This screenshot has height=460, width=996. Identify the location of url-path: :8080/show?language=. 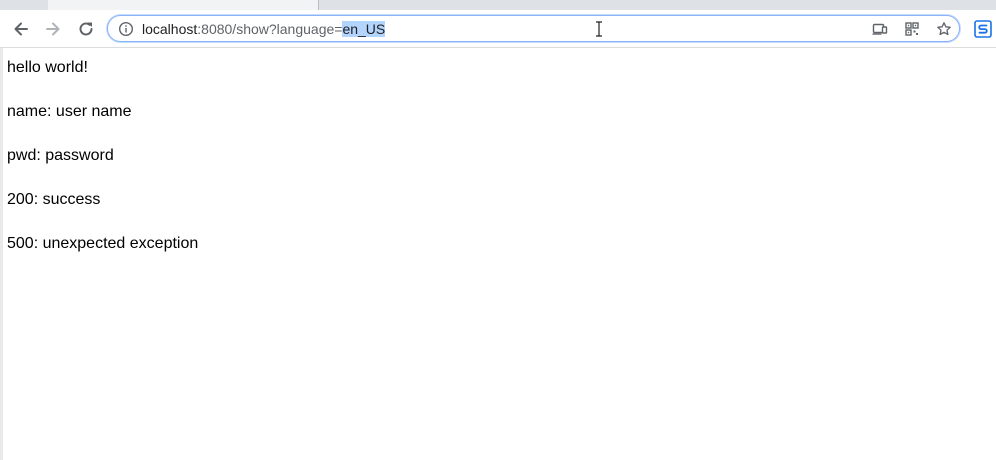
(270, 29).